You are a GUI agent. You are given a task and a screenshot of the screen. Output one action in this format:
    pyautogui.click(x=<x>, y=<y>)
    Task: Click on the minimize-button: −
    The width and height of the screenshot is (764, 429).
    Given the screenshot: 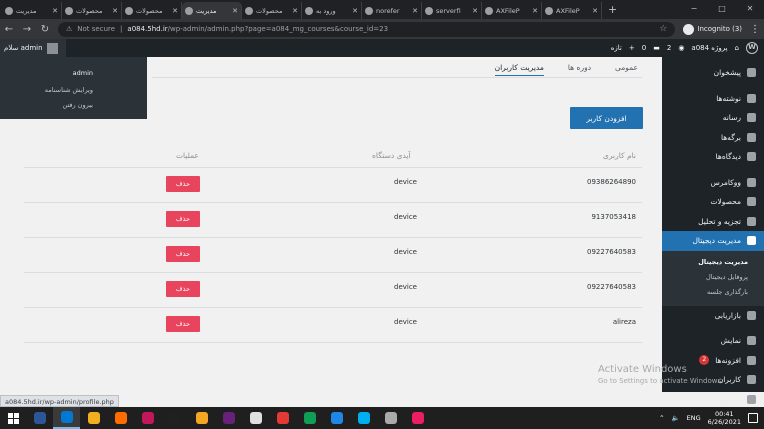 What is the action you would take?
    pyautogui.click(x=694, y=9)
    